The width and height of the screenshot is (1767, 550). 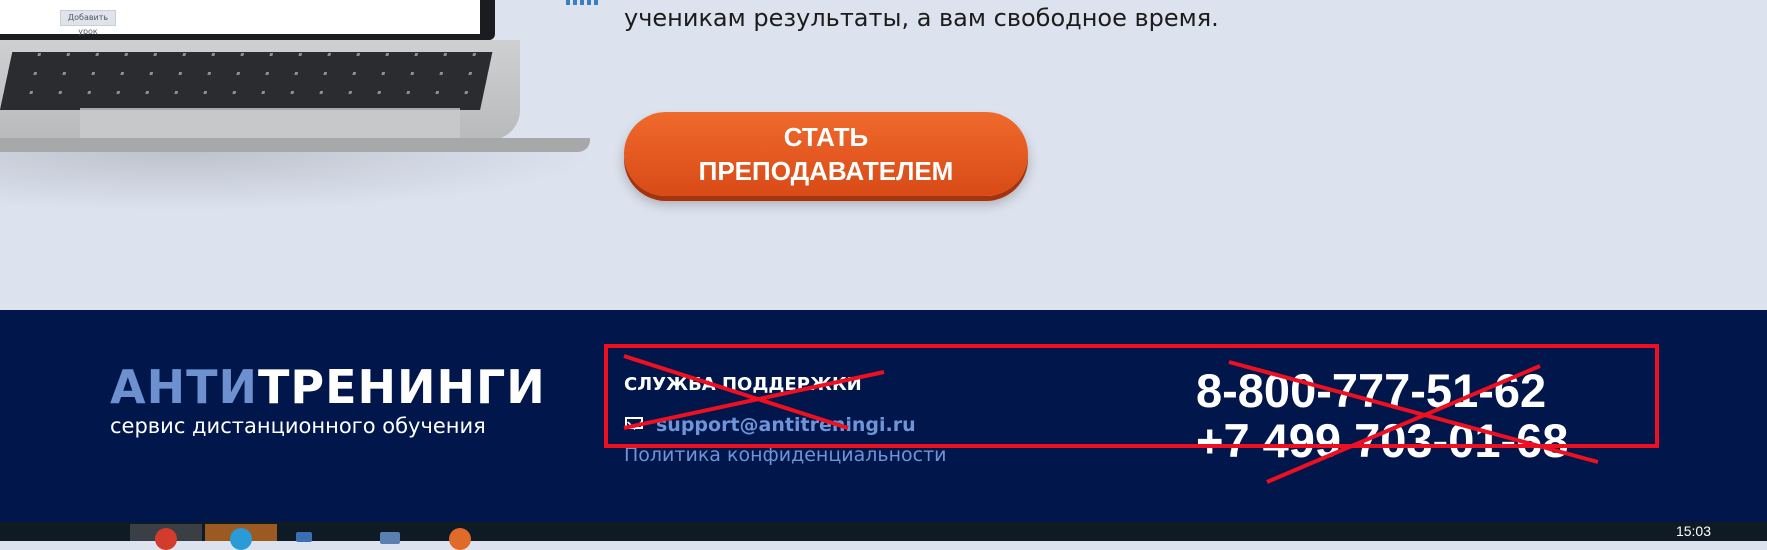 I want to click on laptop-screen: Добавить урок, so click(x=247, y=20).